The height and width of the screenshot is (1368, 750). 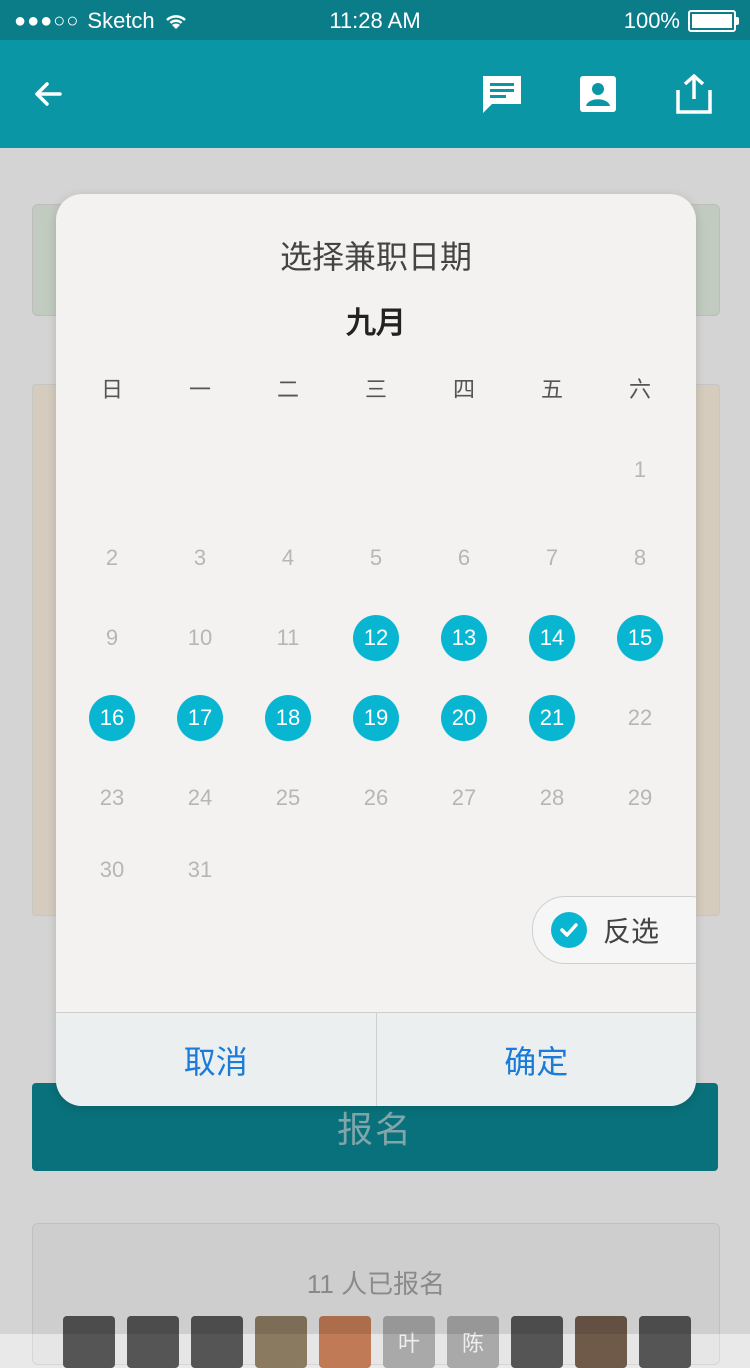 I want to click on invert-selection-toggle: 反选, so click(x=614, y=930).